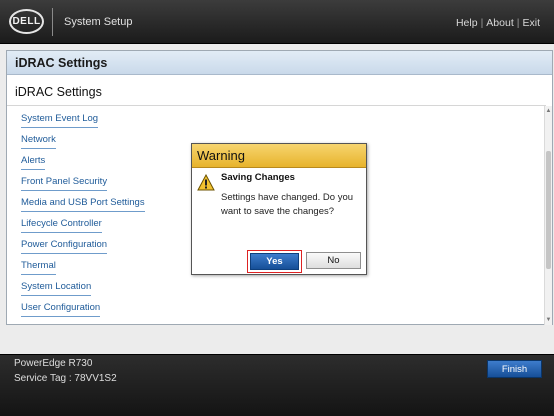  What do you see at coordinates (60, 120) in the screenshot?
I see `menu-item-system-event-log: System Event Log` at bounding box center [60, 120].